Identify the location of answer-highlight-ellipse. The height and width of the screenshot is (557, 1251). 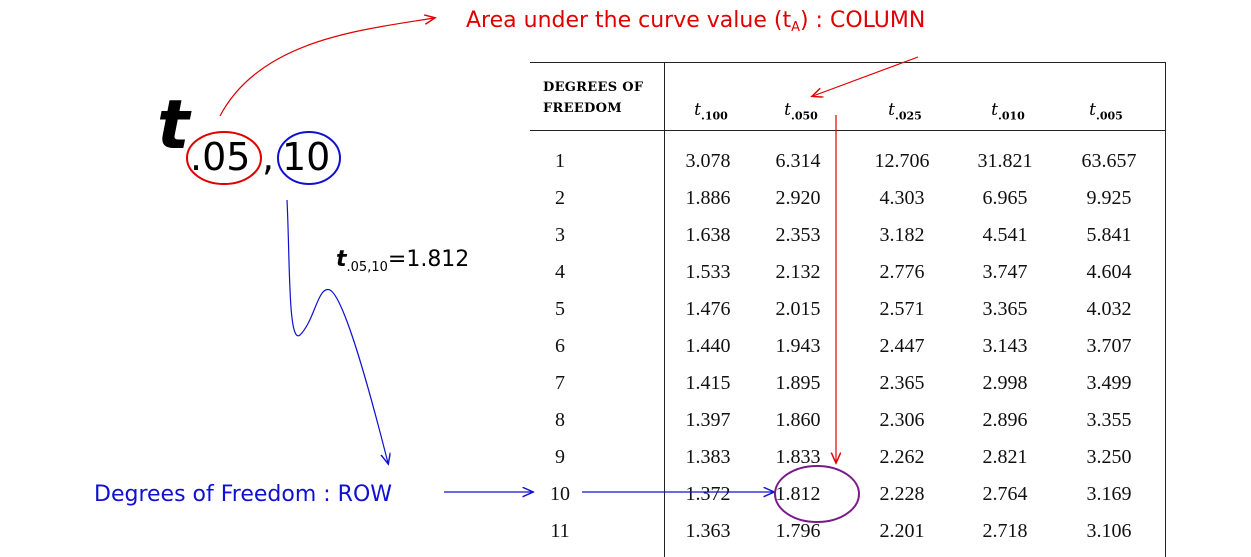
(817, 494).